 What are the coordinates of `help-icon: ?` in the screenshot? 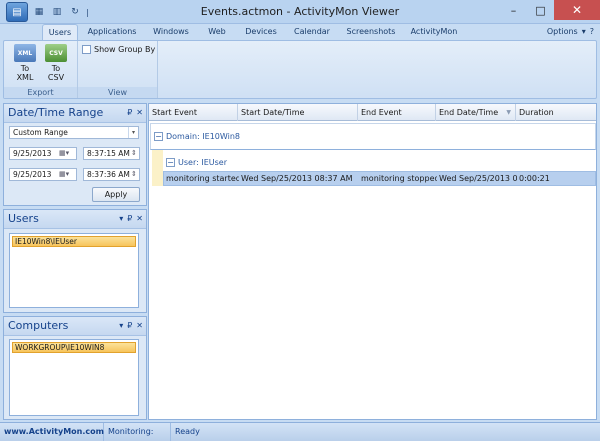 It's located at (592, 32).